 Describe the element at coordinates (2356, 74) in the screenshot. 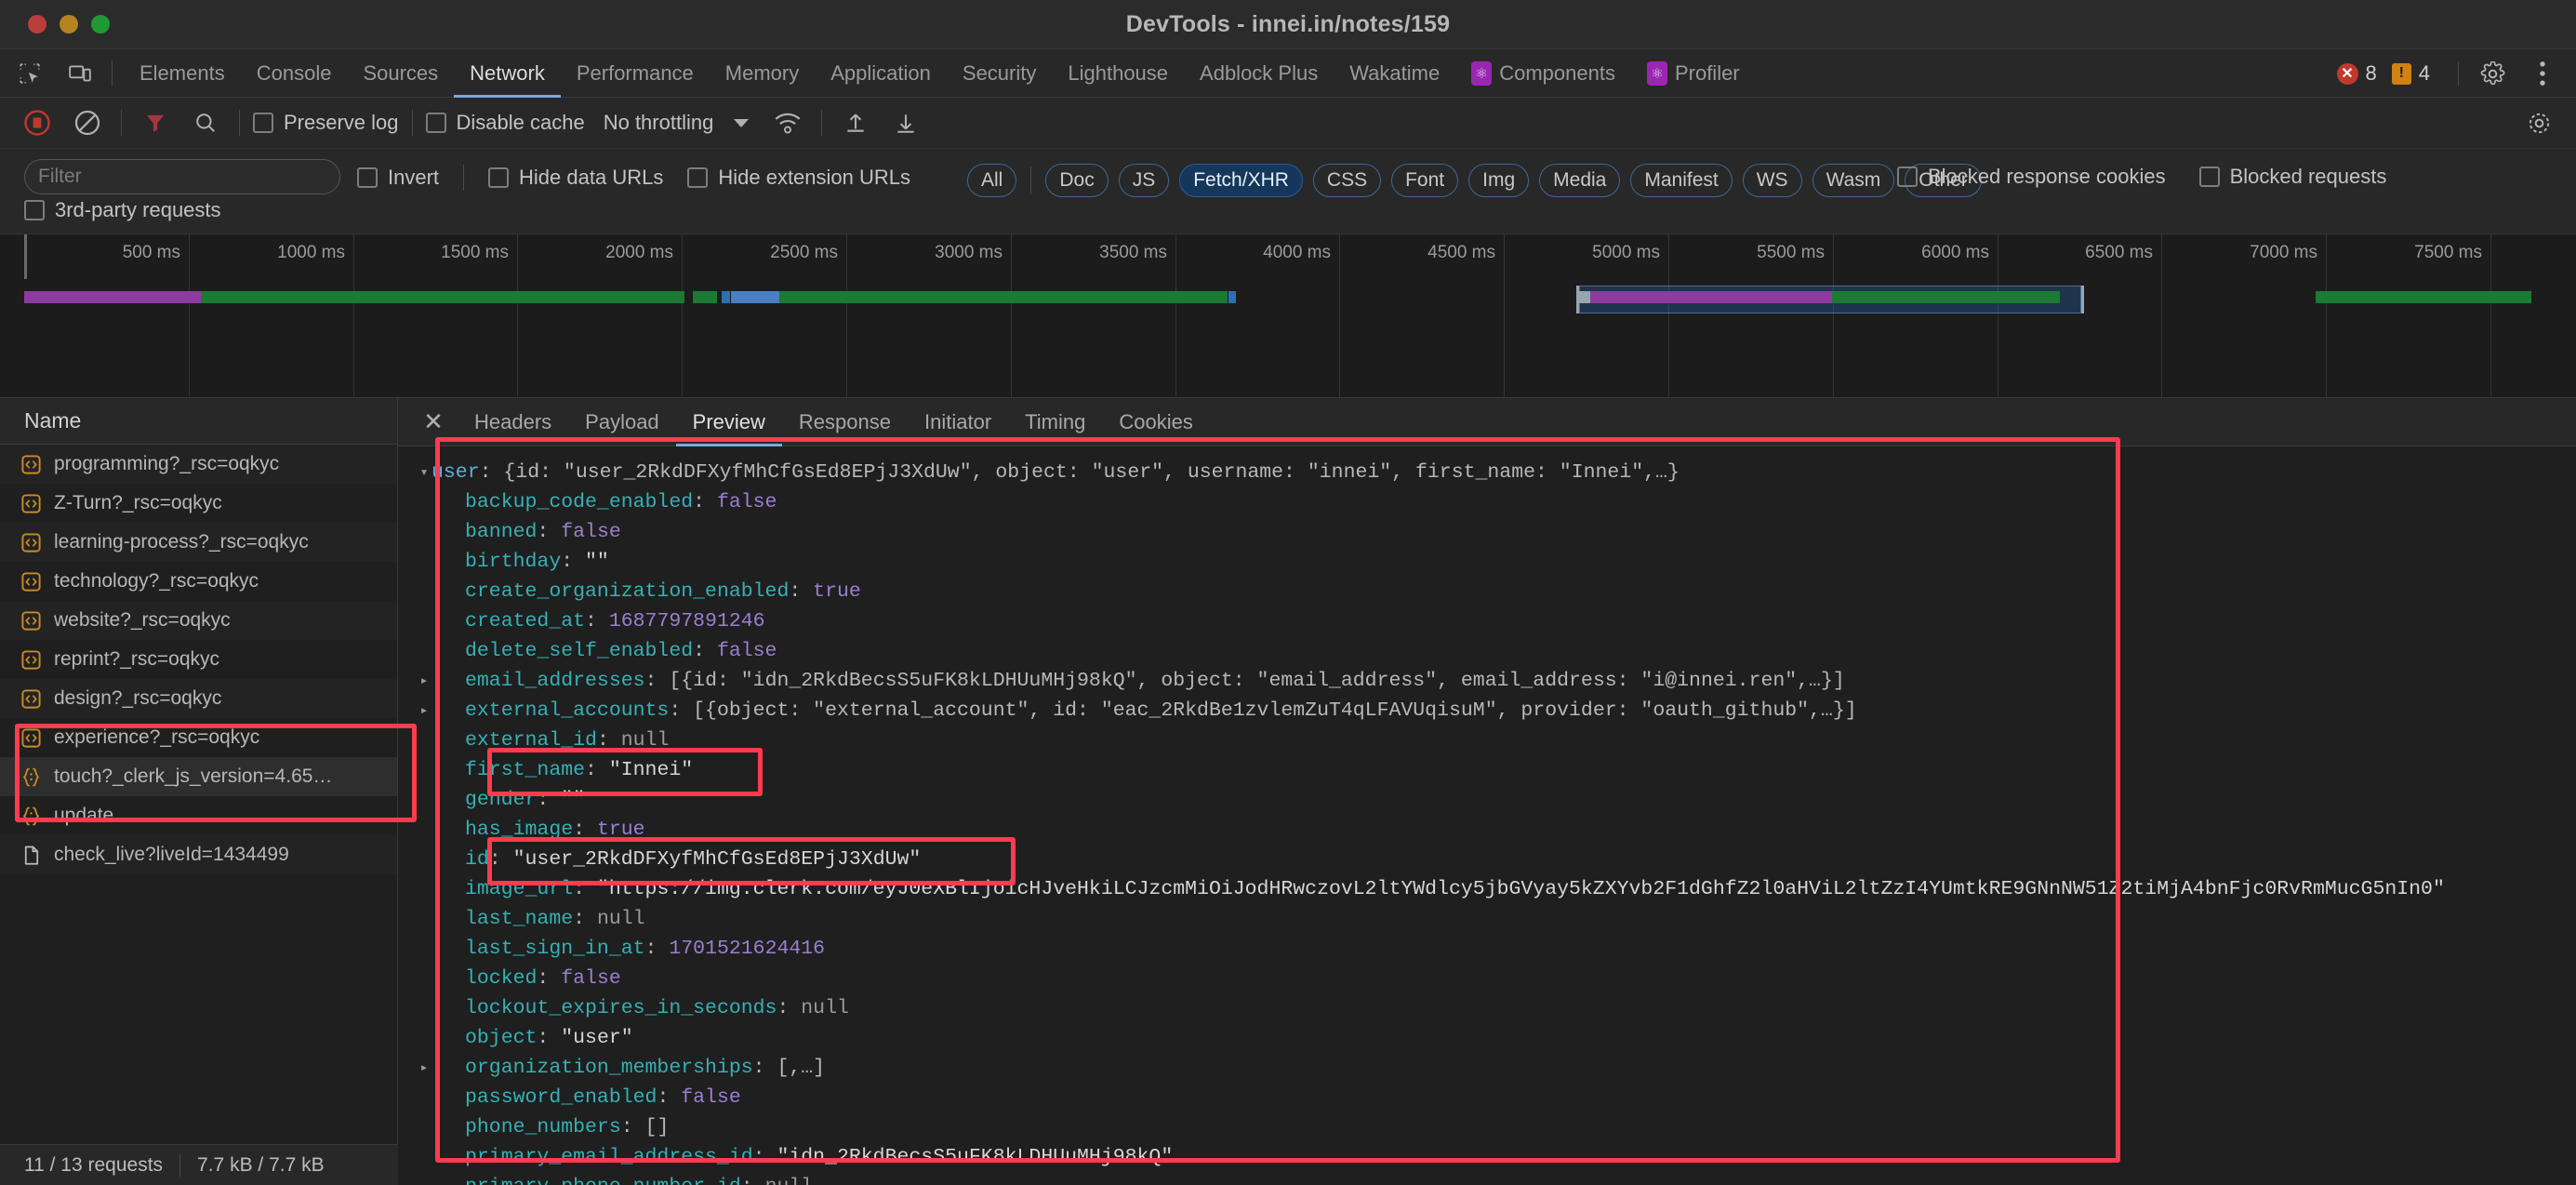

I see `error-counter: ✕ 8` at that location.